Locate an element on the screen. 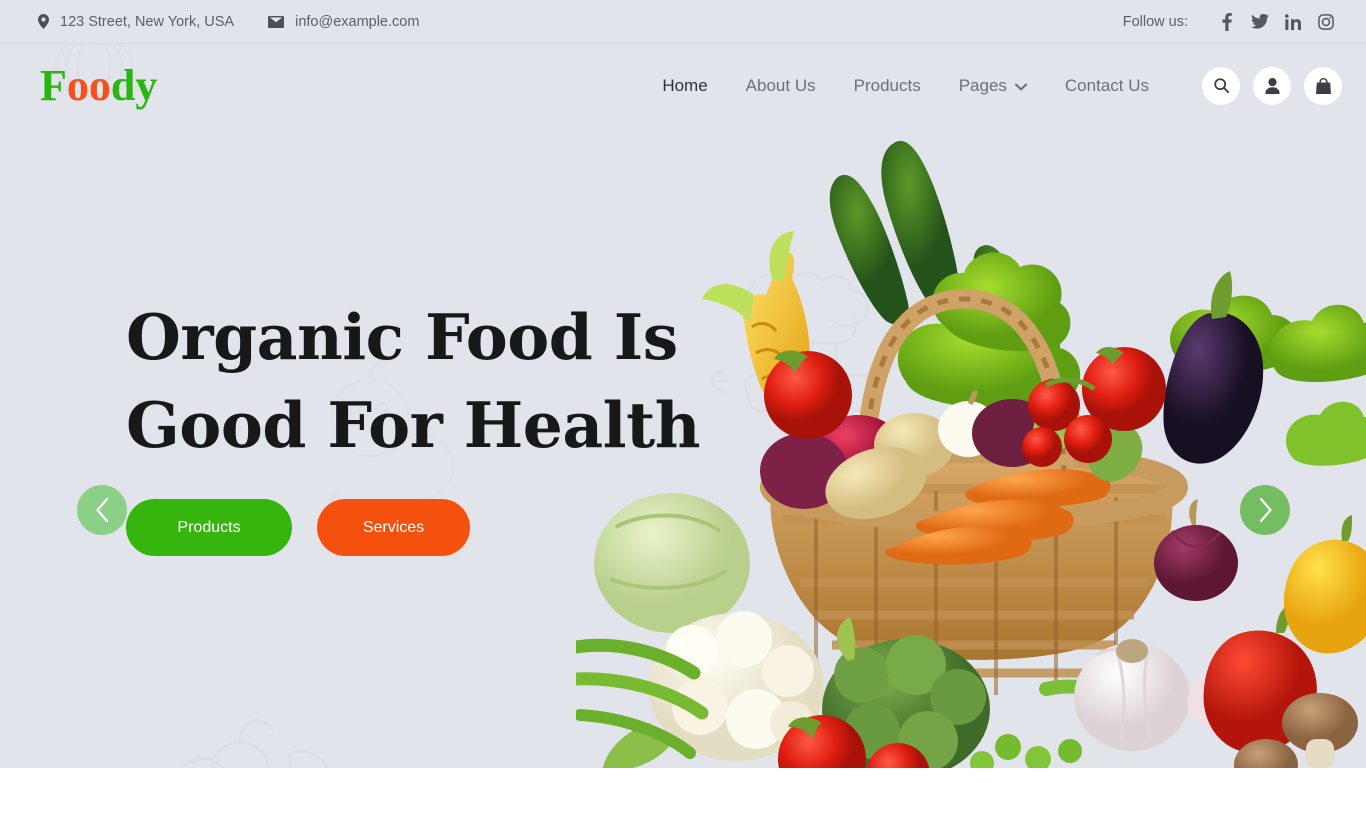 This screenshot has width=1366, height=838. nav-item-products: Products is located at coordinates (887, 86).